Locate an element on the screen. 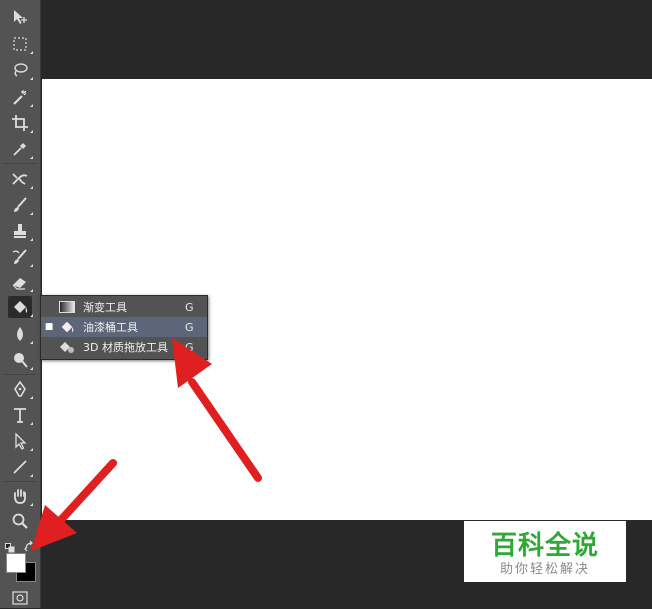  marquee-tool is located at coordinates (20, 44).